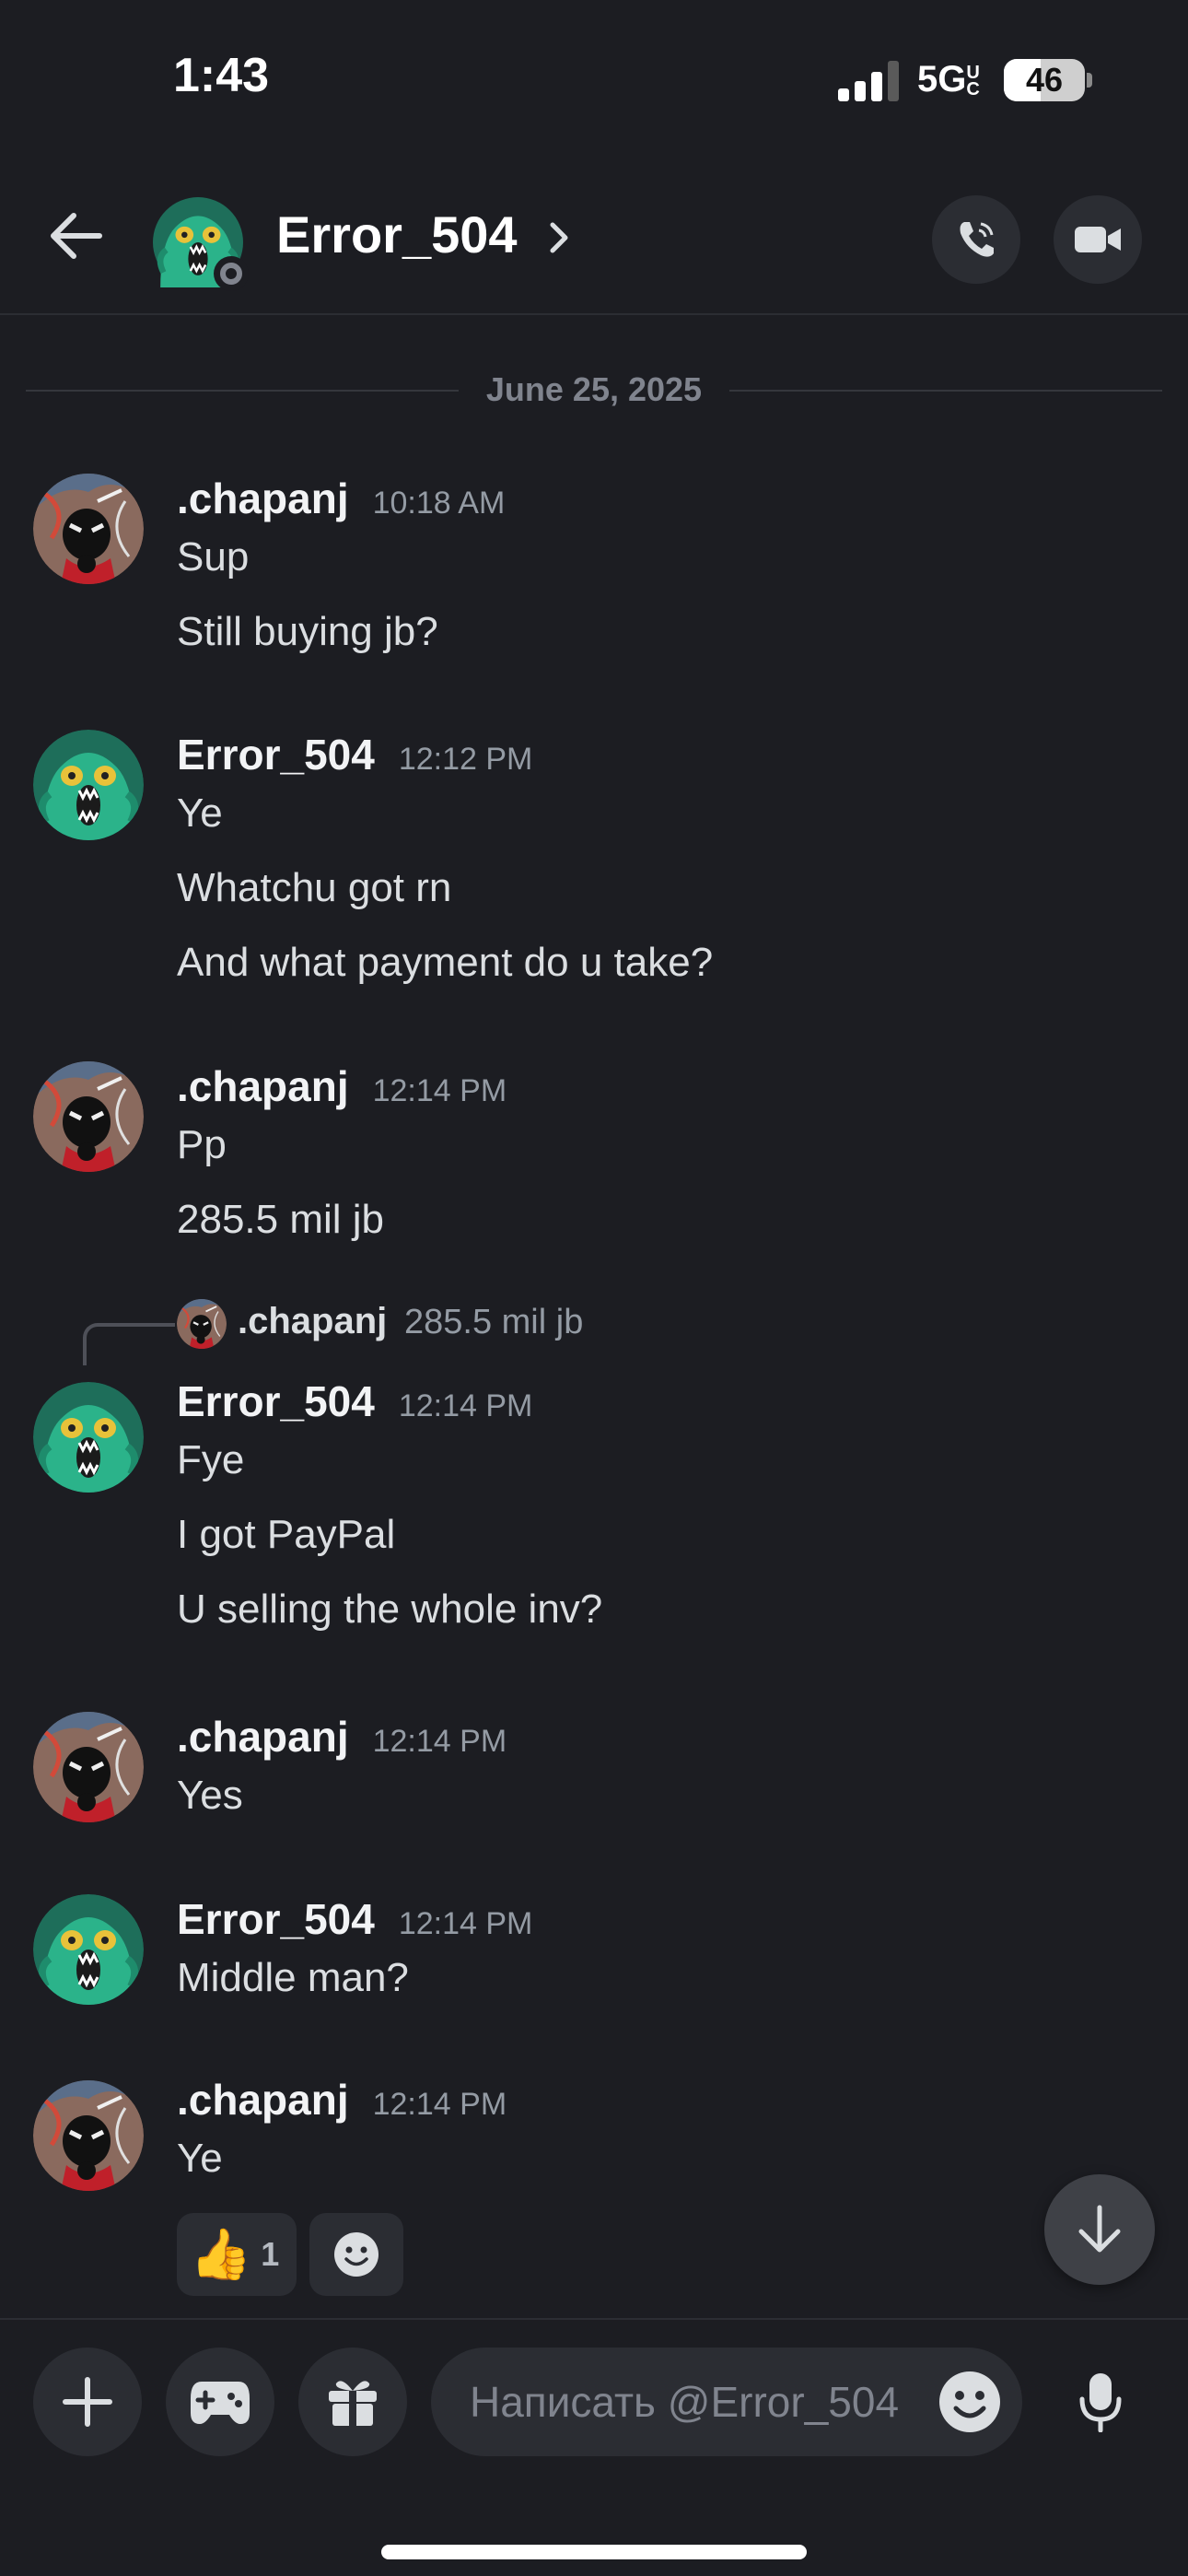 This screenshot has width=1188, height=2576. Describe the element at coordinates (211, 1459) in the screenshot. I see `message-text: Fye` at that location.